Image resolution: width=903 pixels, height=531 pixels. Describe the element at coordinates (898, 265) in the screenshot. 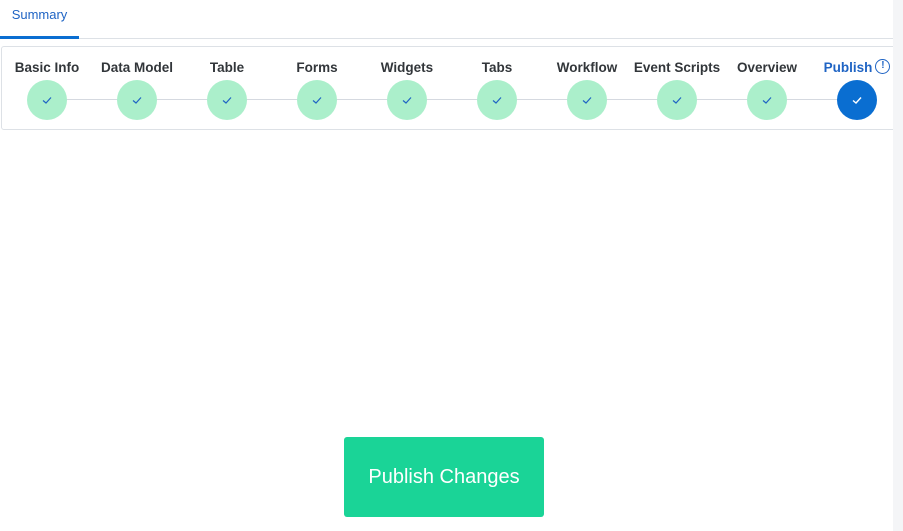

I see `vertical-scrollbar` at that location.